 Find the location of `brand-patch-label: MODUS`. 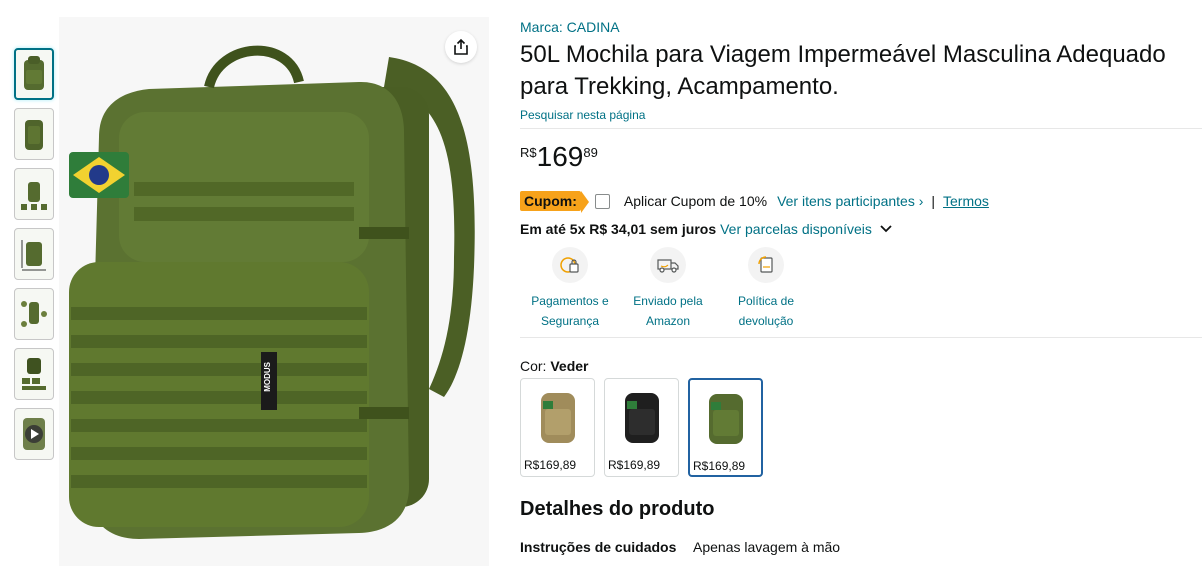

brand-patch-label: MODUS is located at coordinates (267, 377).